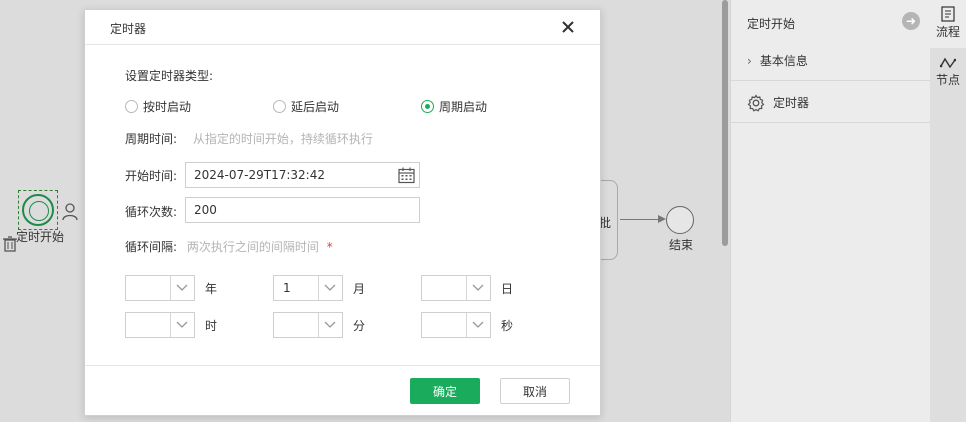  I want to click on second-select, so click(456, 325).